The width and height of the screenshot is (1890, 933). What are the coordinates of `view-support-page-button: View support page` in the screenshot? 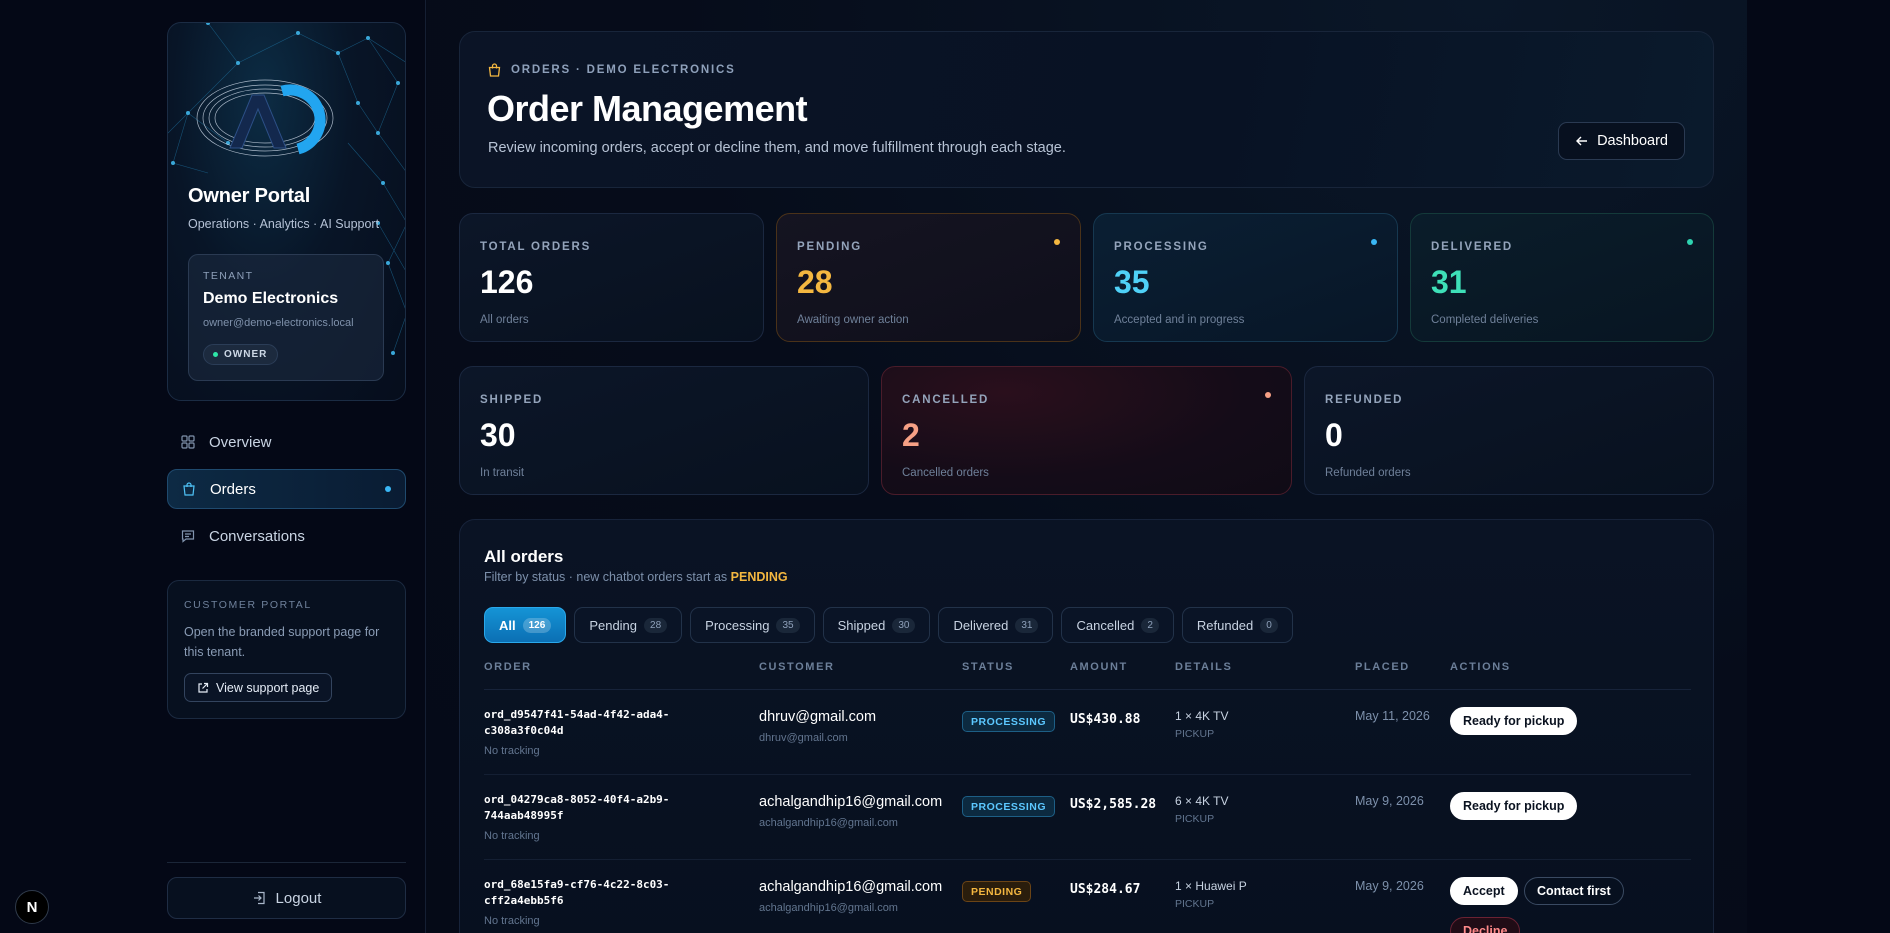 It's located at (258, 687).